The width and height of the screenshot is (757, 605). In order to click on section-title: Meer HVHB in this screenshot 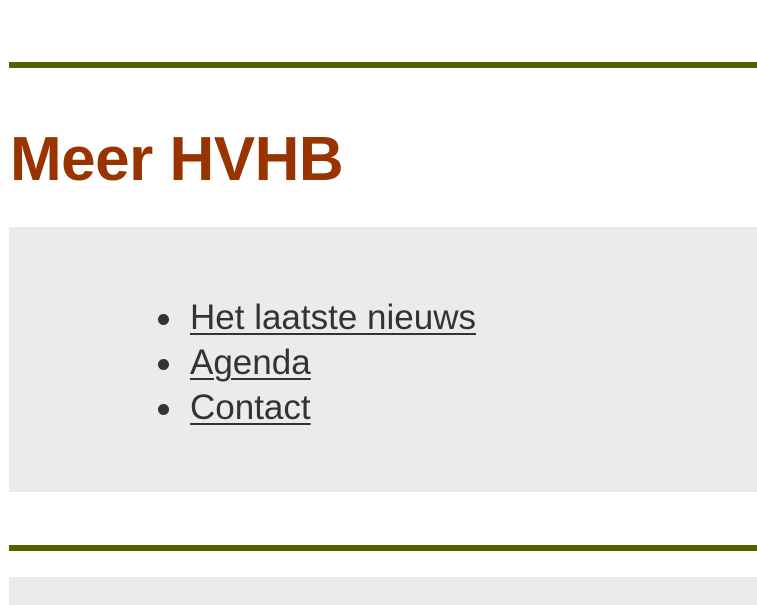, I will do `click(177, 159)`.